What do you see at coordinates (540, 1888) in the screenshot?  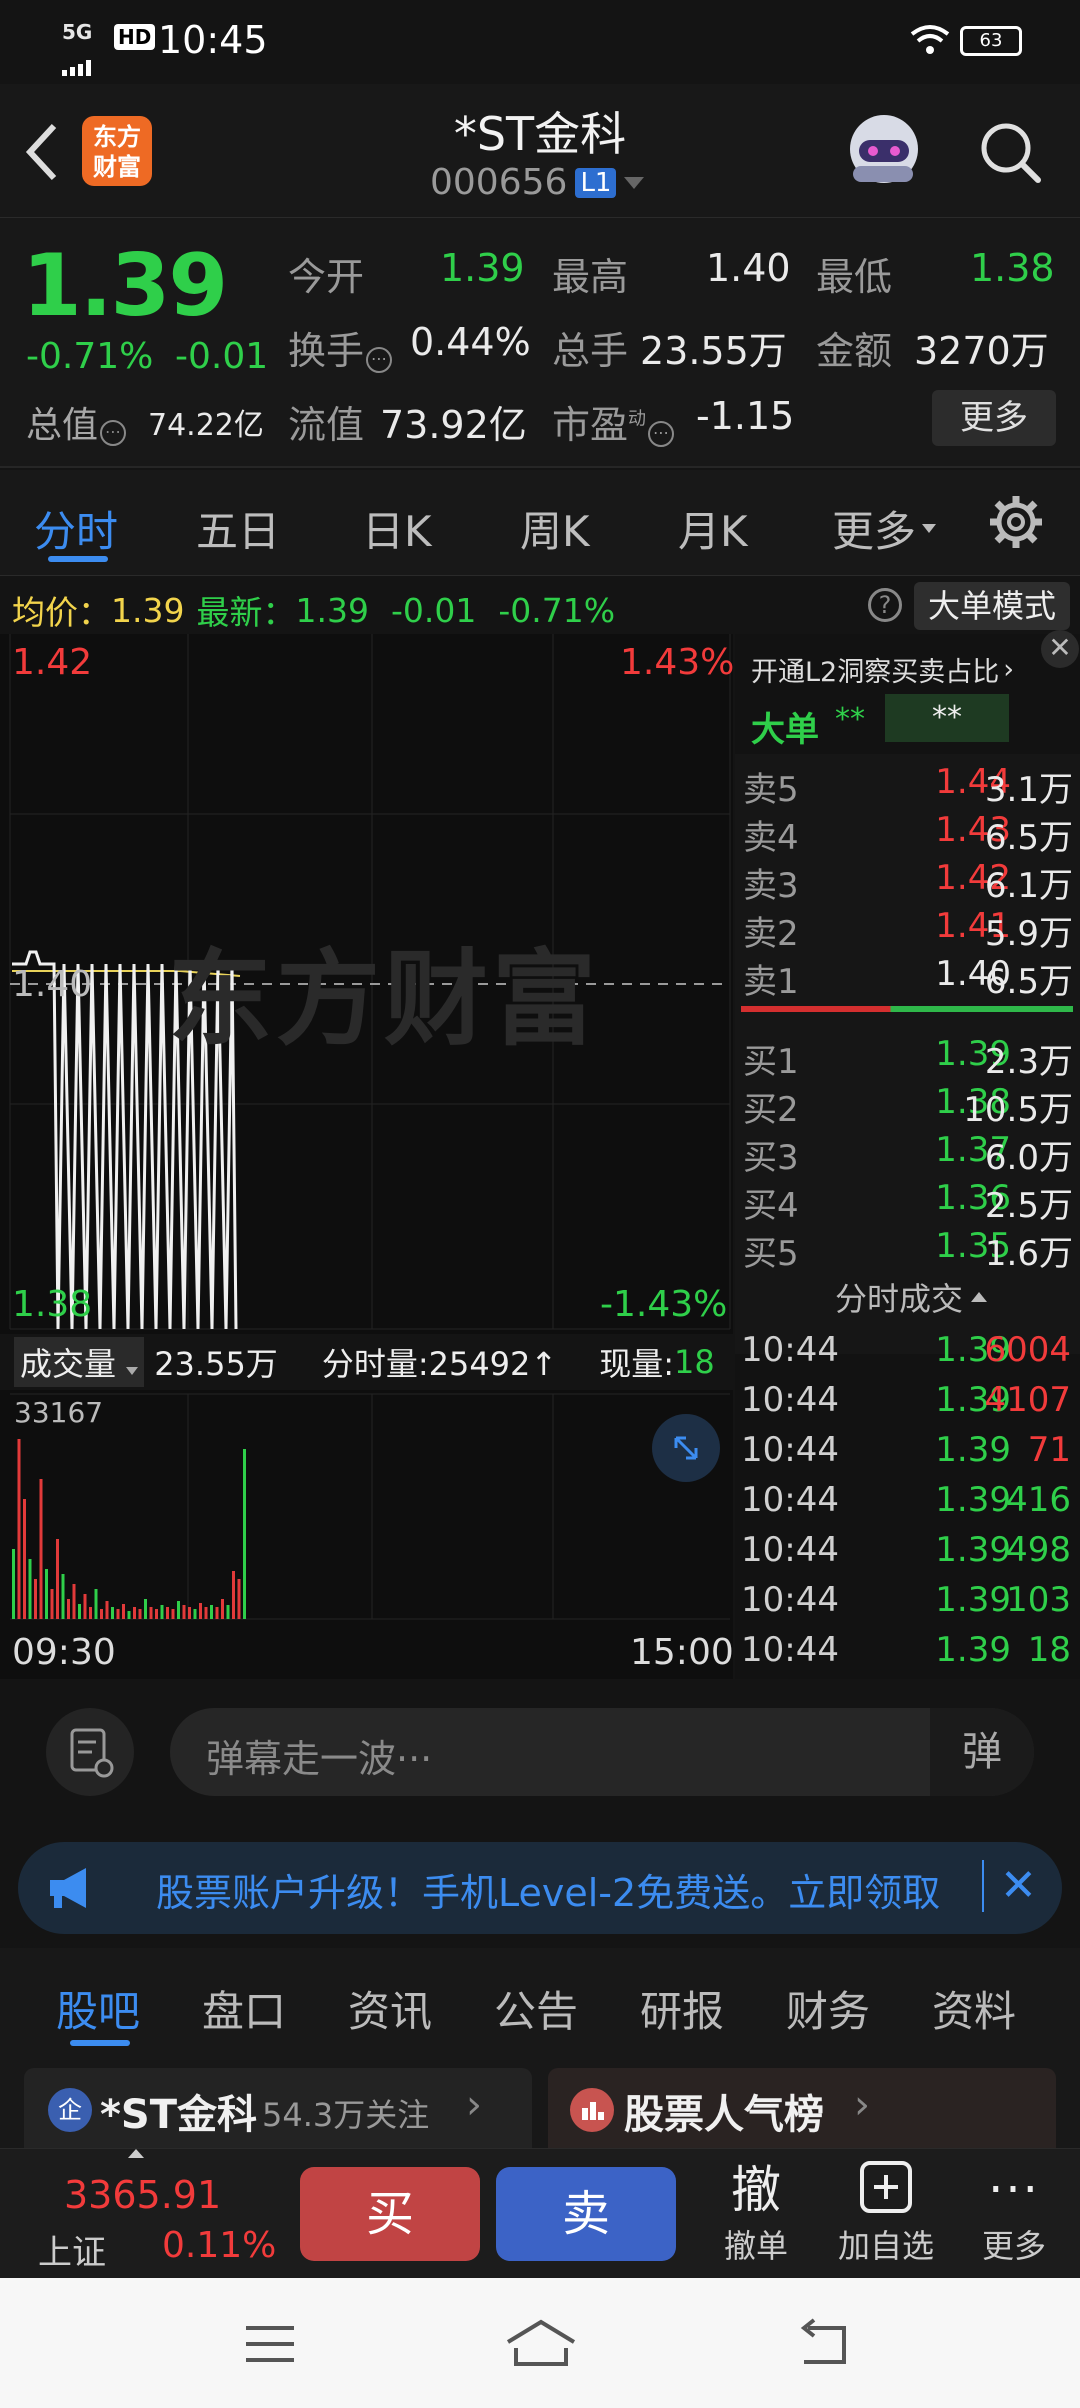 I see `promo-banner: 股票账户升级！手机Level-2免费送。立即领取 ✕` at bounding box center [540, 1888].